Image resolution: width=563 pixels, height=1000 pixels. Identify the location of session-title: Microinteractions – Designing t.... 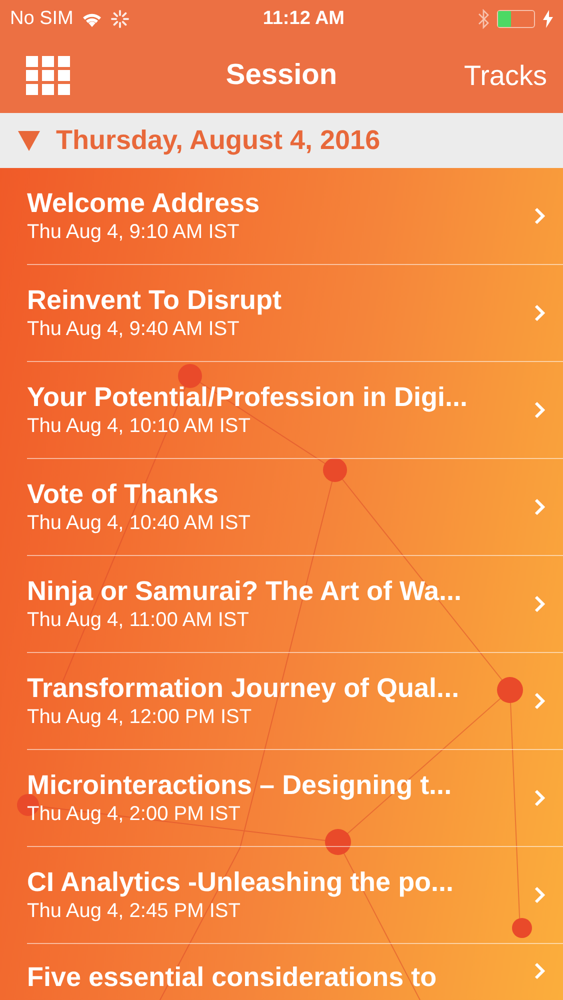
(239, 786).